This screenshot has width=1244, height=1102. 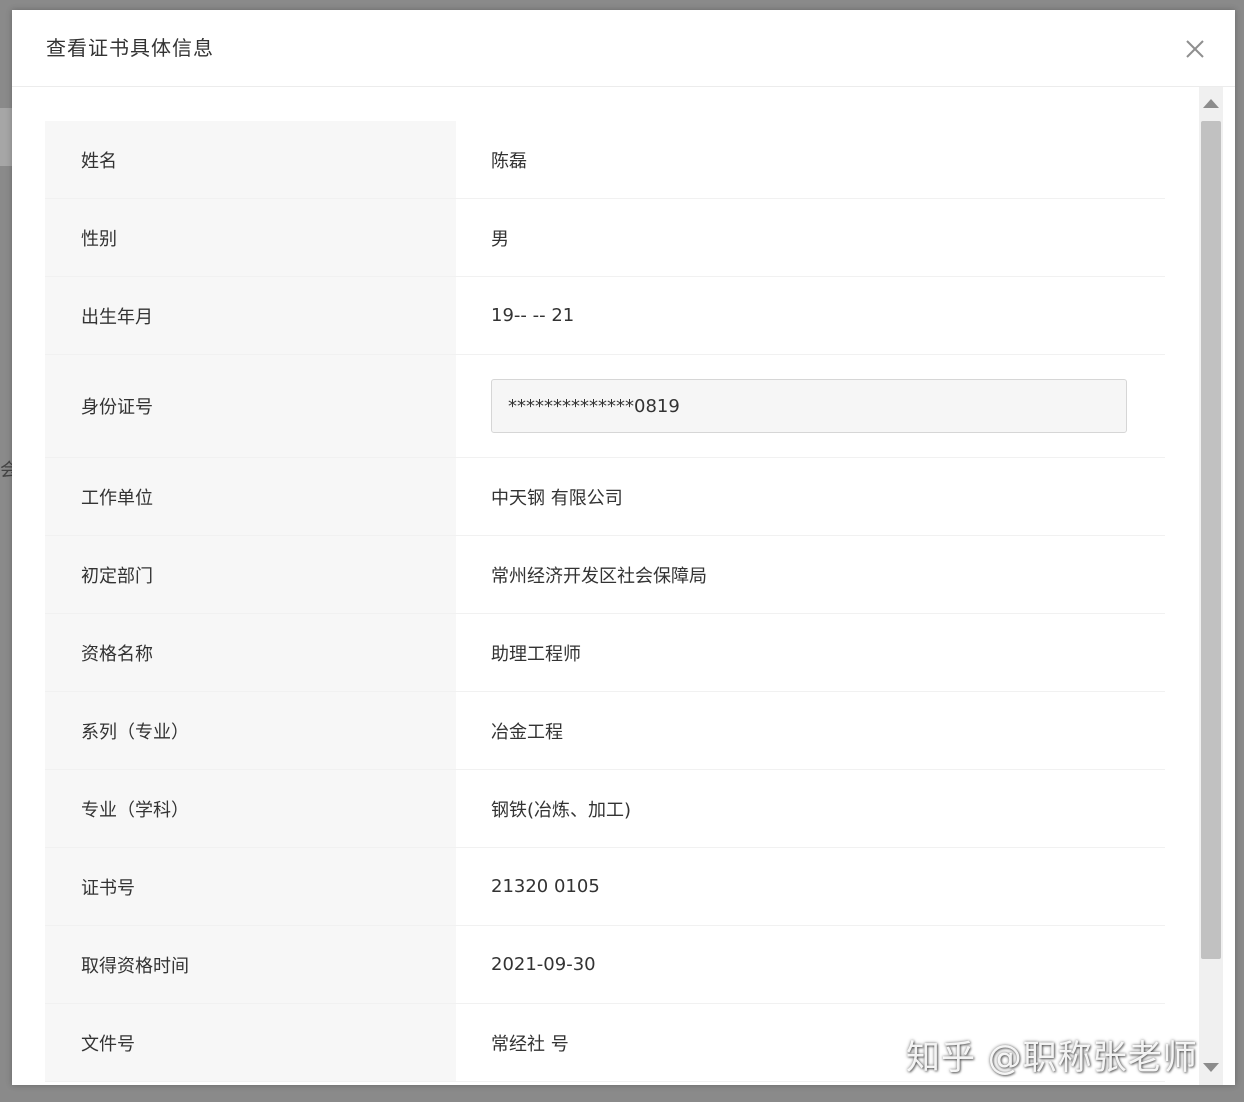 I want to click on table-row-id-number: 身份证号 **************0819, so click(x=605, y=406).